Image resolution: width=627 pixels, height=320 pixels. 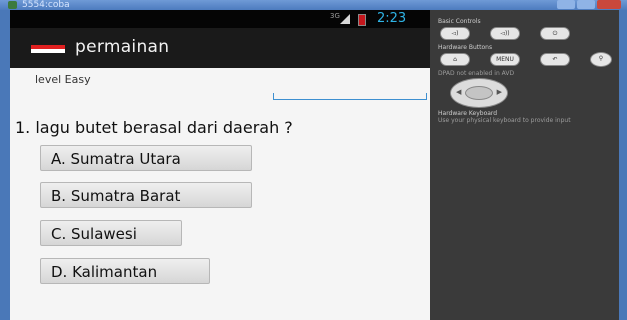 What do you see at coordinates (48, 49) in the screenshot?
I see `indonesia-flag-icon` at bounding box center [48, 49].